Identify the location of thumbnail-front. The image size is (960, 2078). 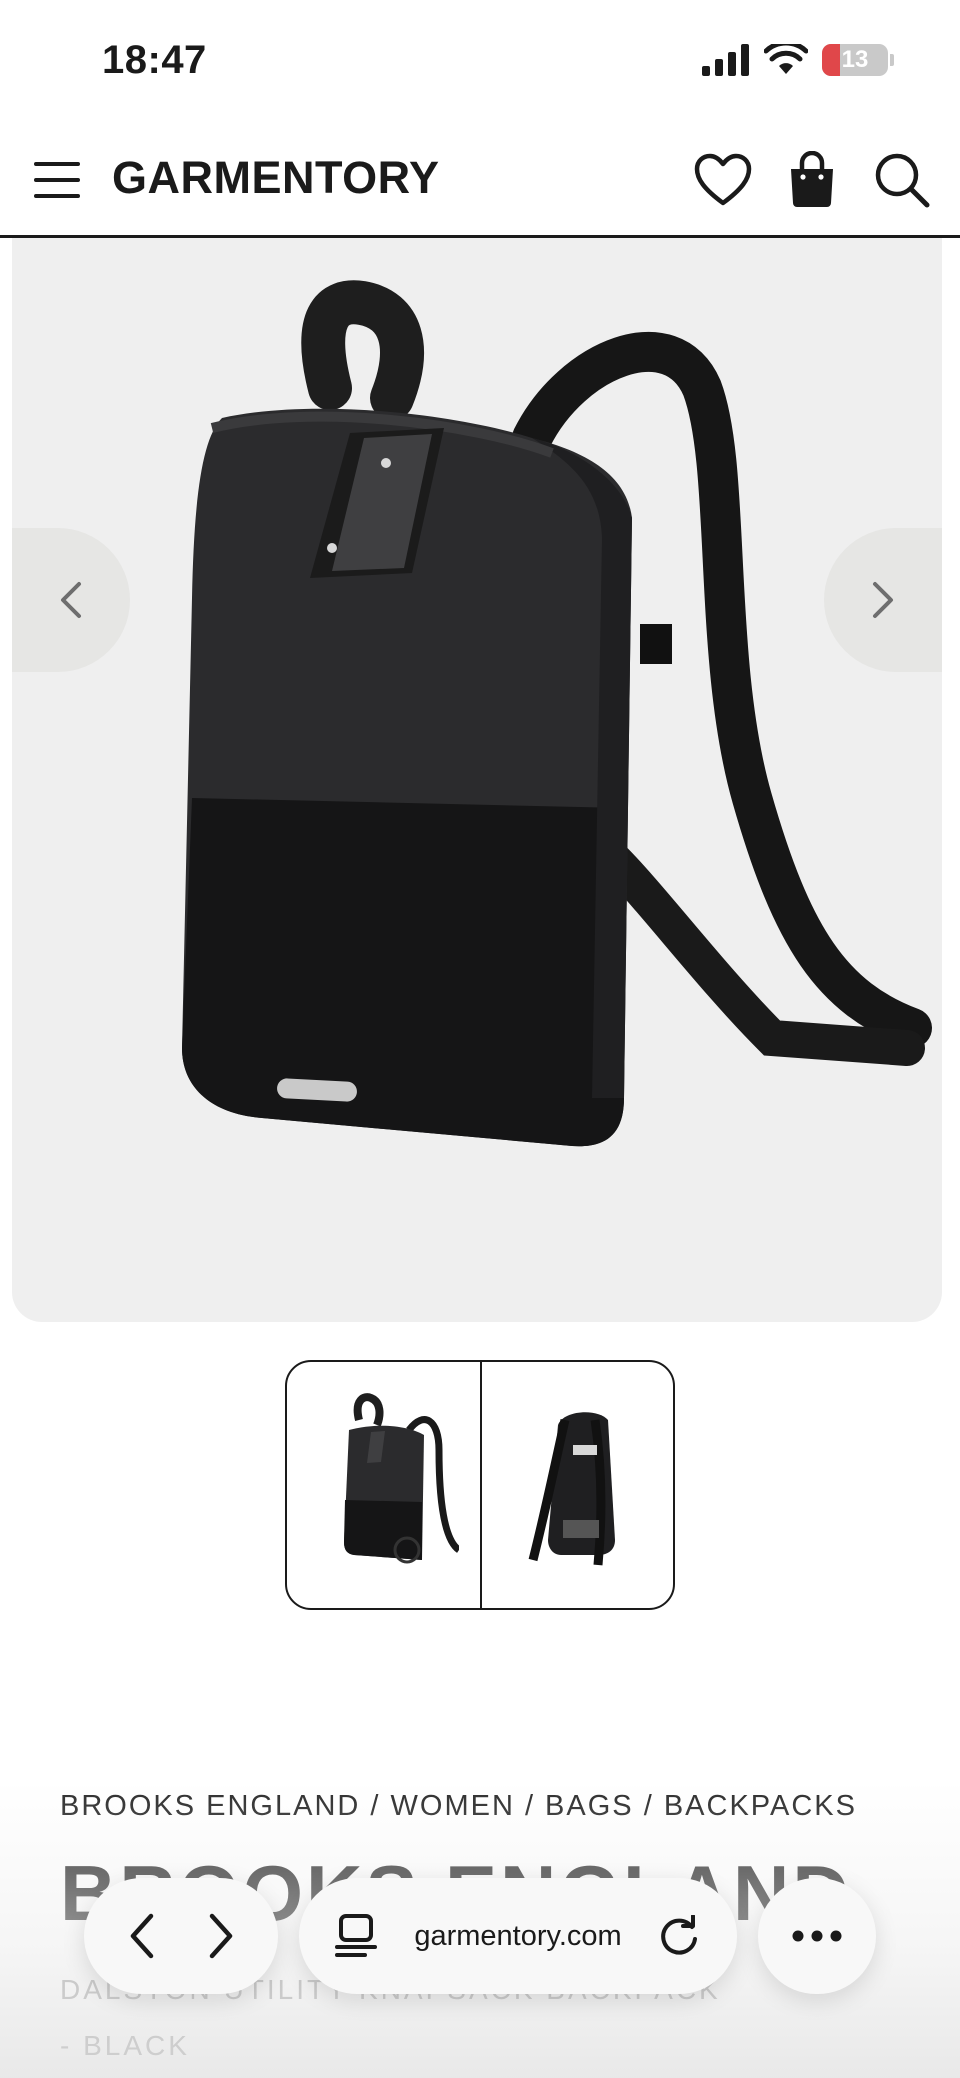
(383, 1485).